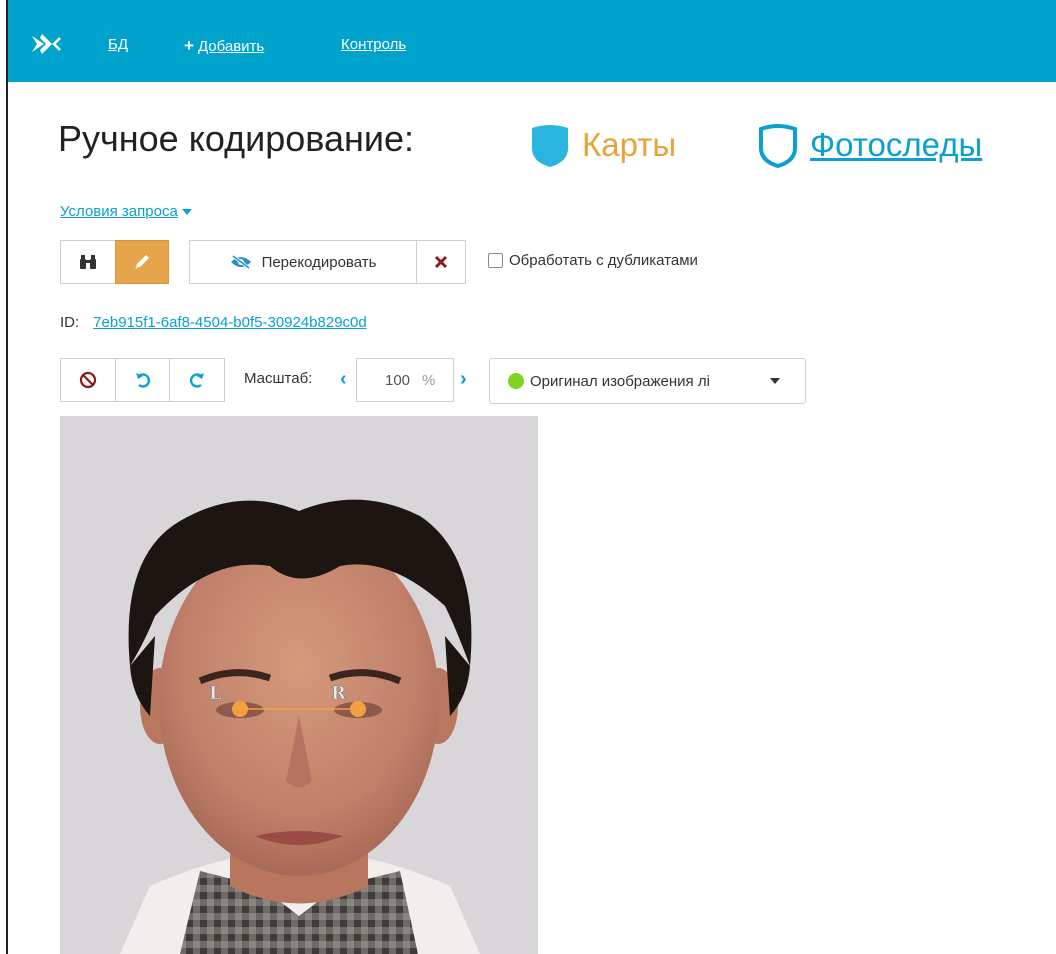 This screenshot has height=954, width=1056. What do you see at coordinates (118, 44) in the screenshot?
I see `nav-link-db: БД` at bounding box center [118, 44].